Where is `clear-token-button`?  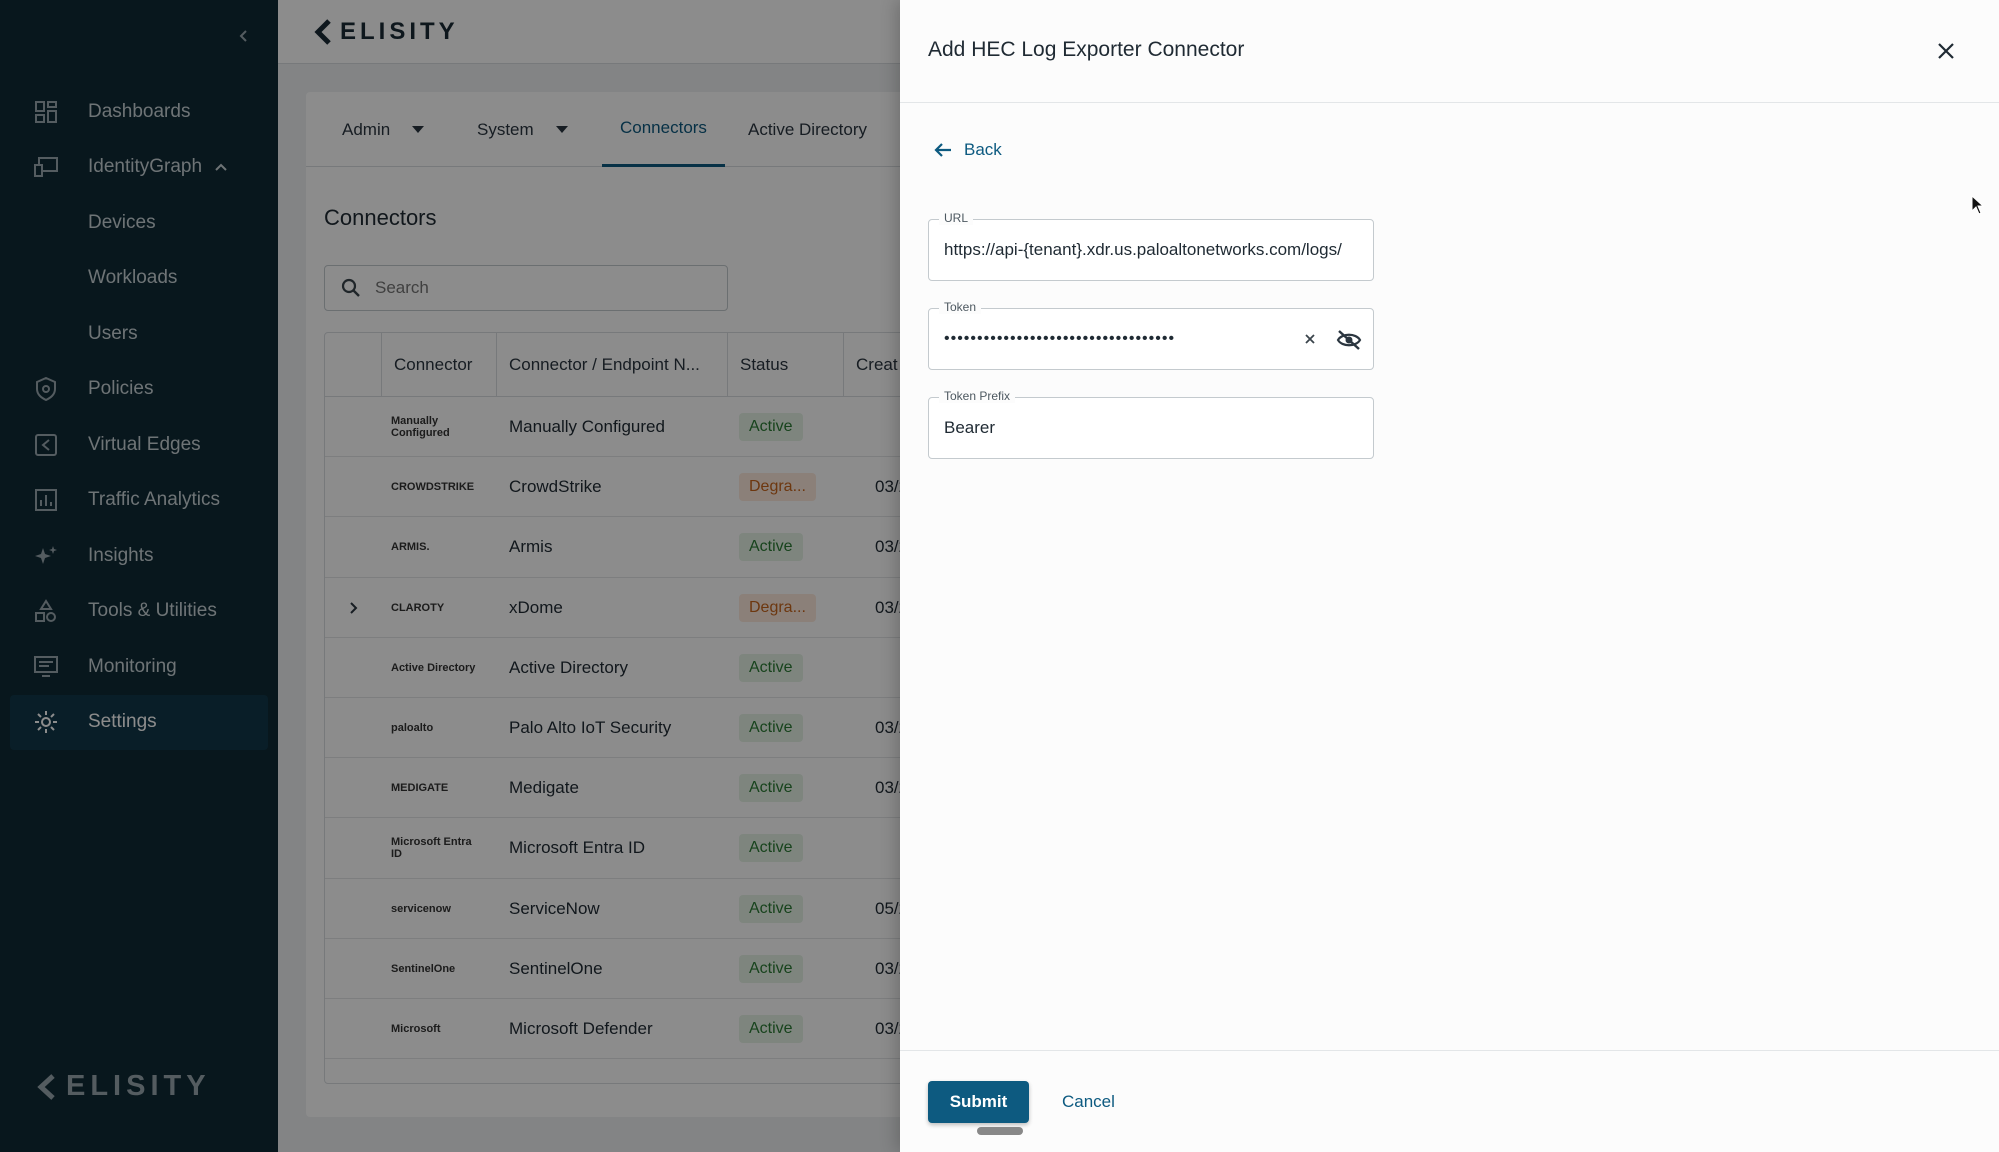
clear-token-button is located at coordinates (1310, 339).